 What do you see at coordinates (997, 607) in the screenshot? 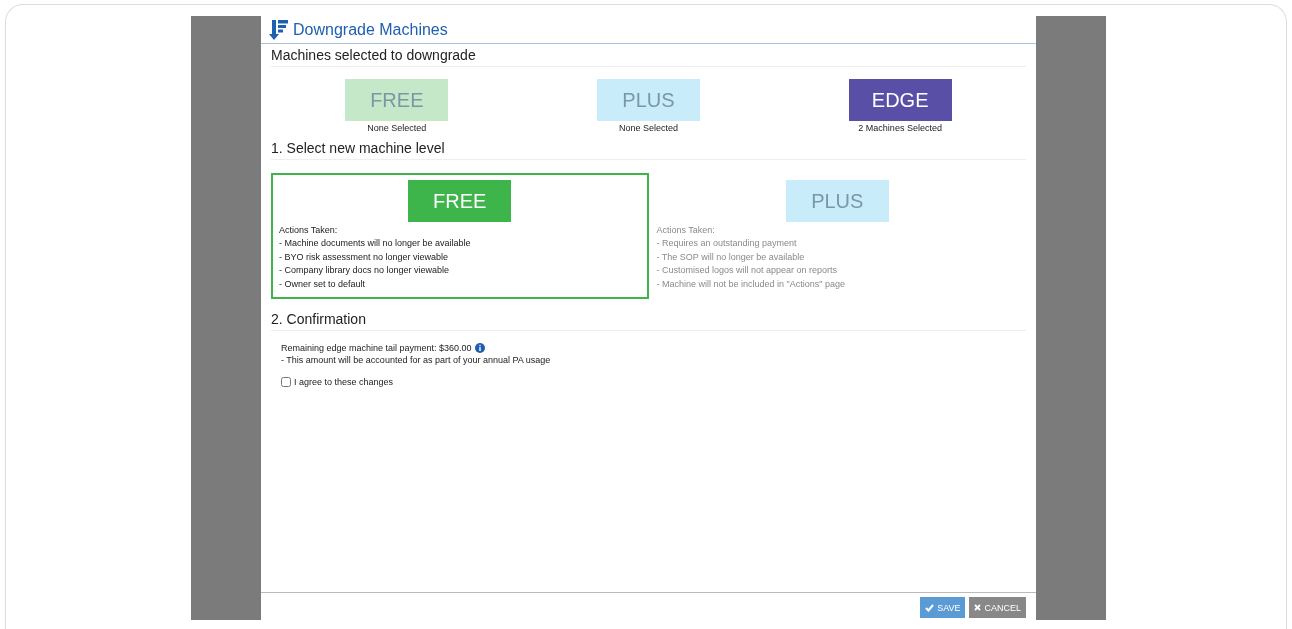
I see `cancel-button: CANCEL` at bounding box center [997, 607].